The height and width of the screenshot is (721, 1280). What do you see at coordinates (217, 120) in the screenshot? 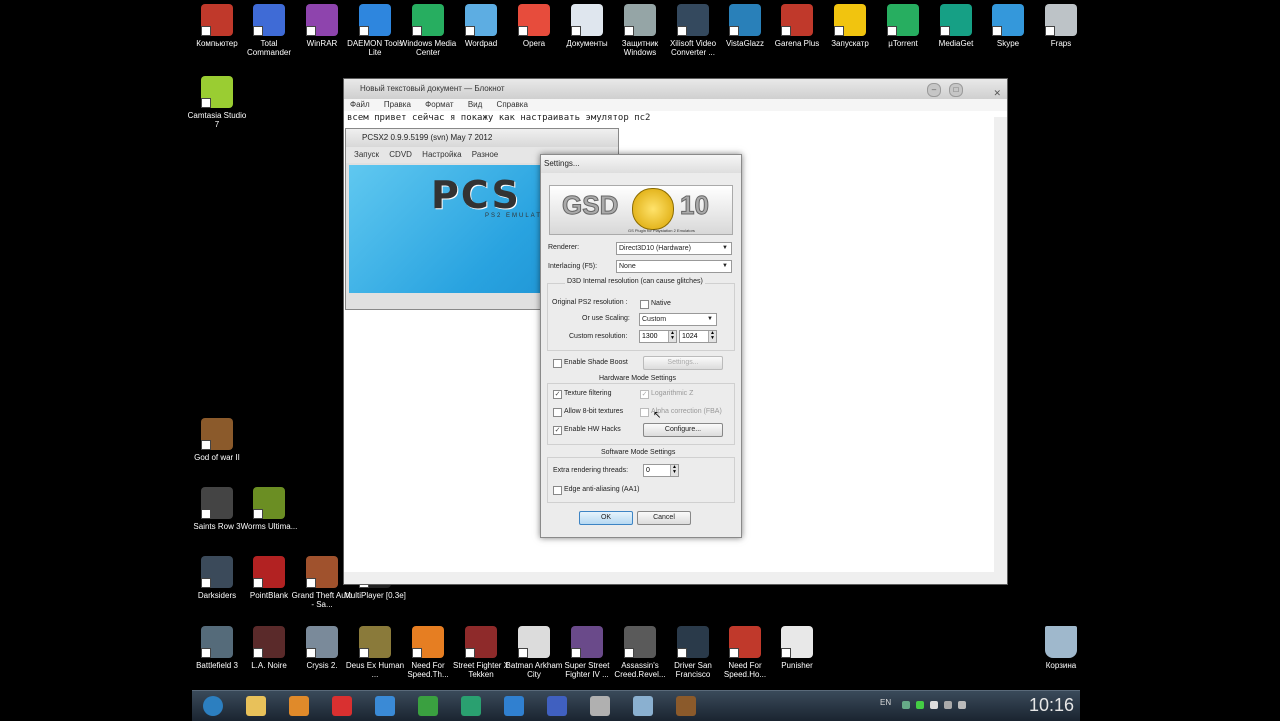
I see `desktop-icon-label: Camtasia Studio 7` at bounding box center [217, 120].